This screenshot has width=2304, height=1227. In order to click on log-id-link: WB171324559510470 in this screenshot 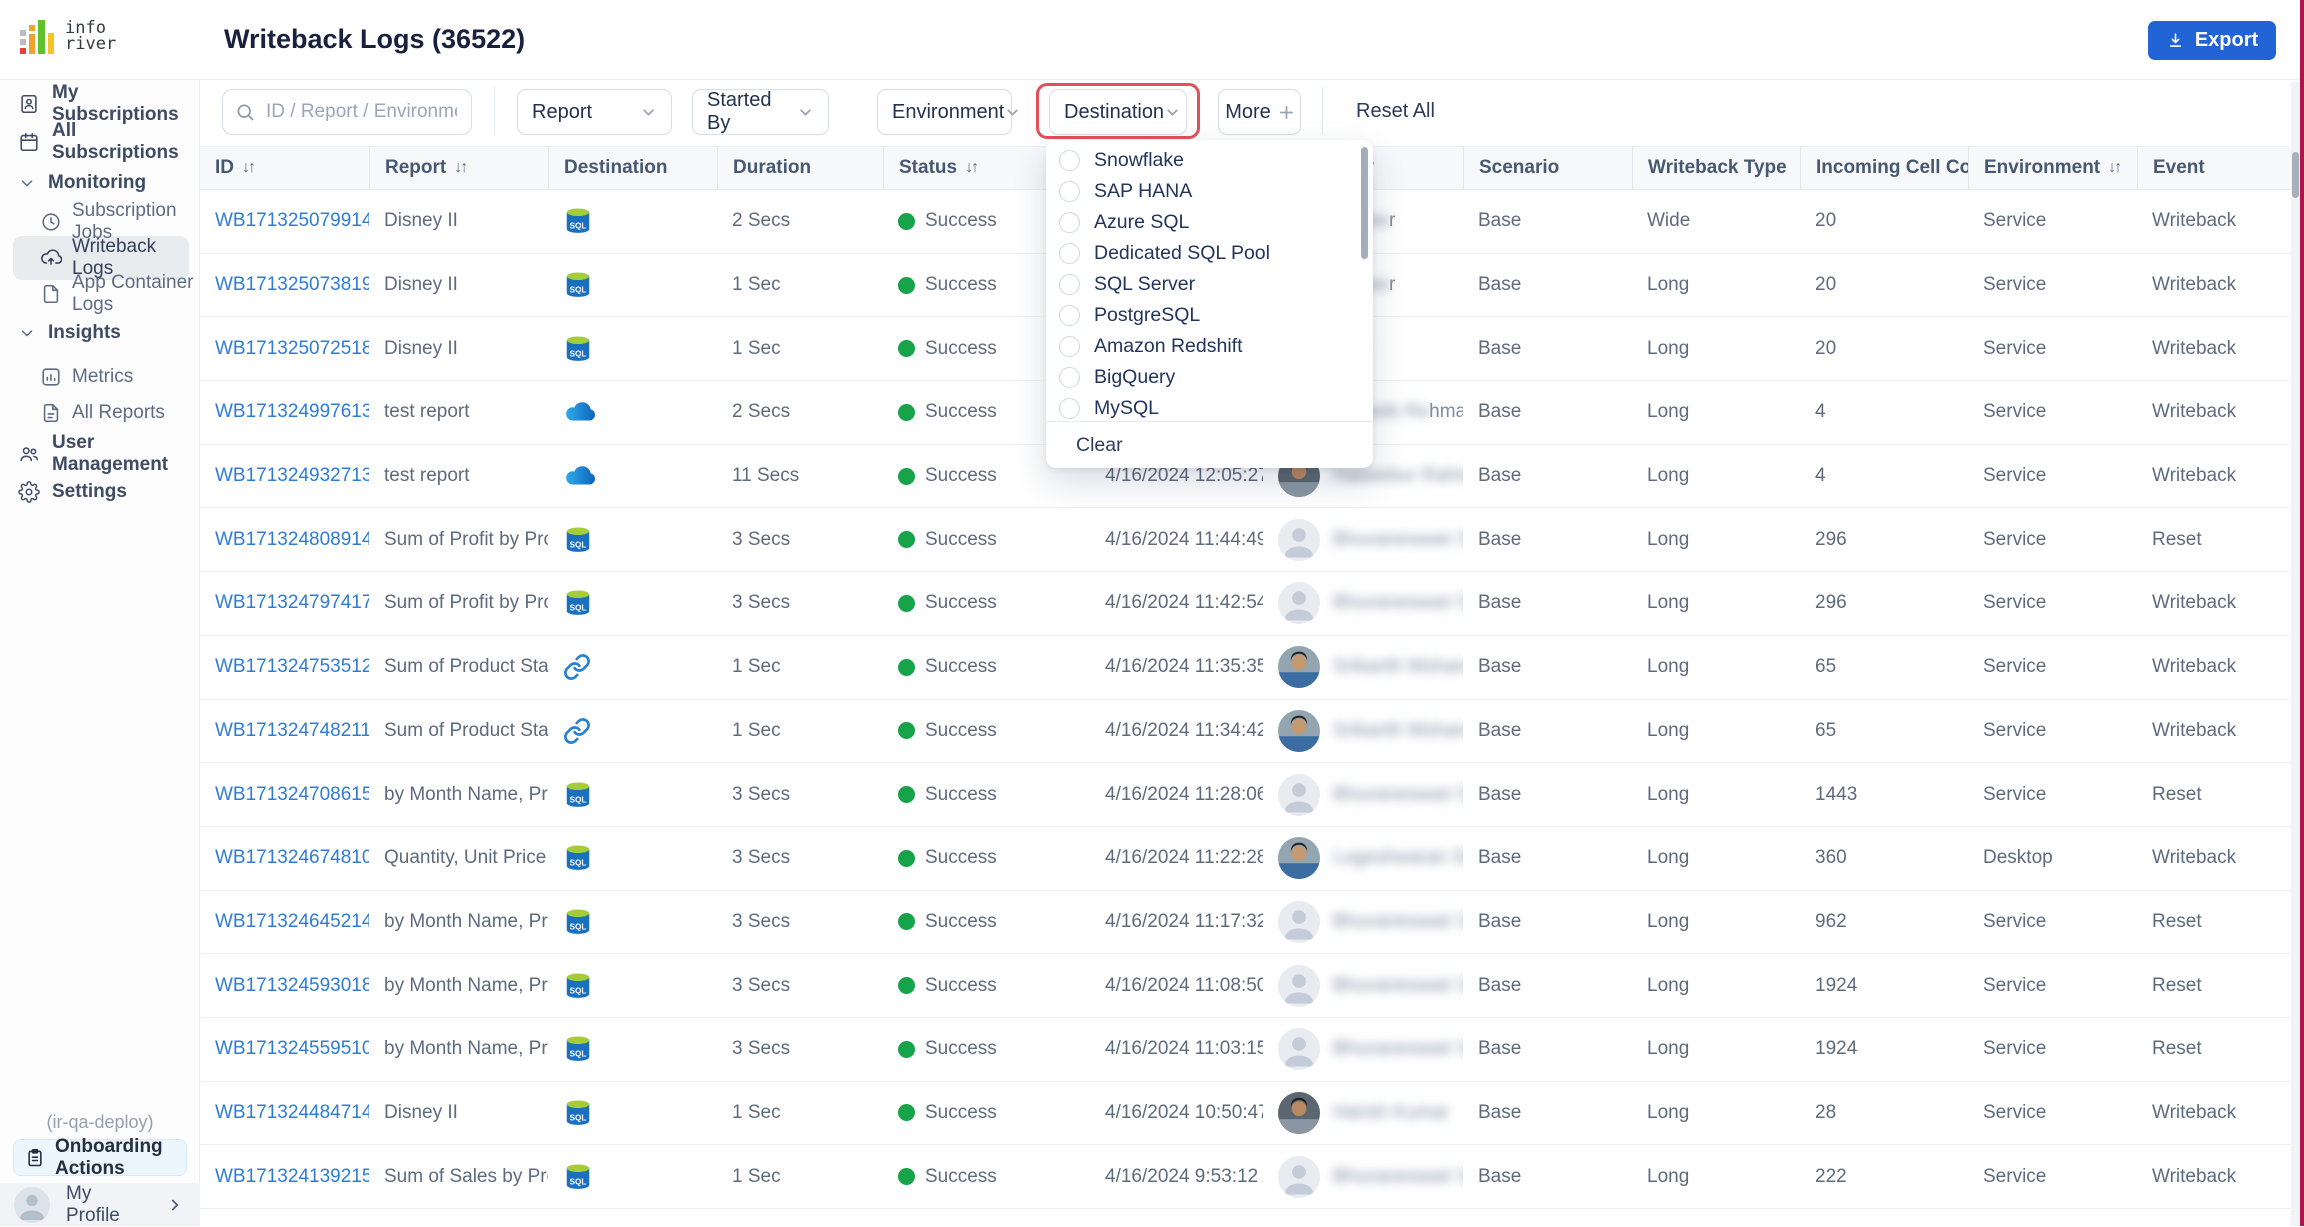, I will do `click(292, 1048)`.